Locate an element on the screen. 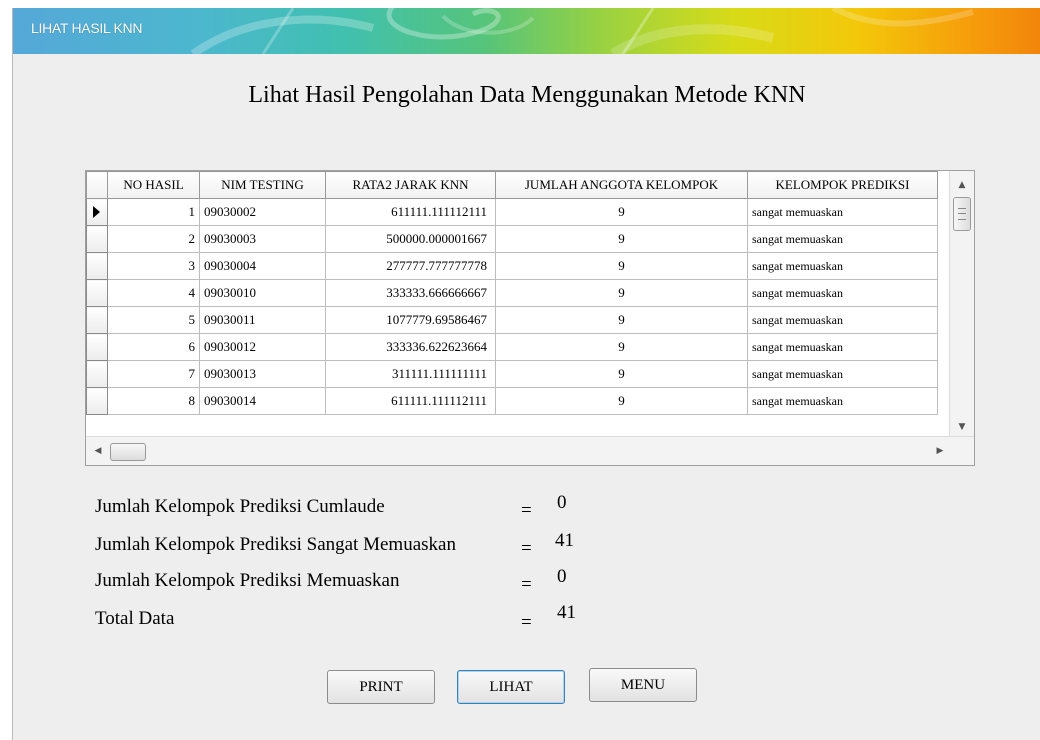  scroll-up-icon: ▲ is located at coordinates (962, 185).